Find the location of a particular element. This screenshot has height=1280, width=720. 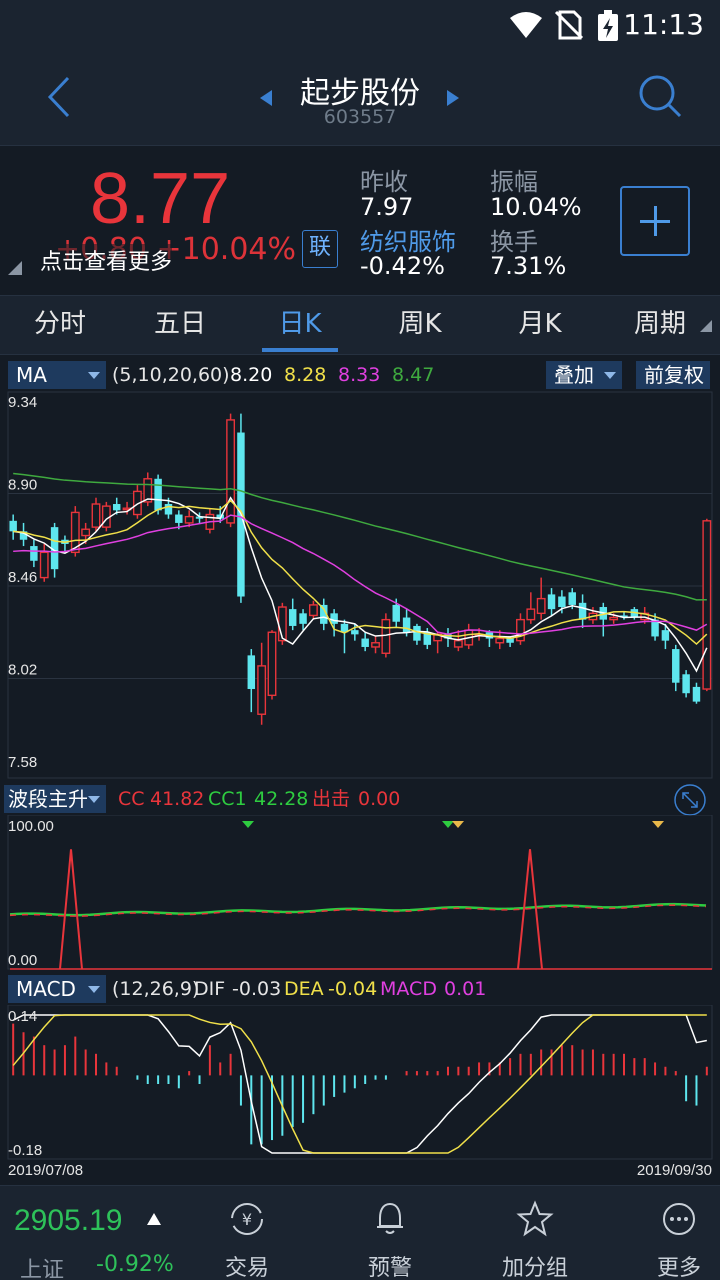

corner-indicator-icon is located at coordinates (15, 268).